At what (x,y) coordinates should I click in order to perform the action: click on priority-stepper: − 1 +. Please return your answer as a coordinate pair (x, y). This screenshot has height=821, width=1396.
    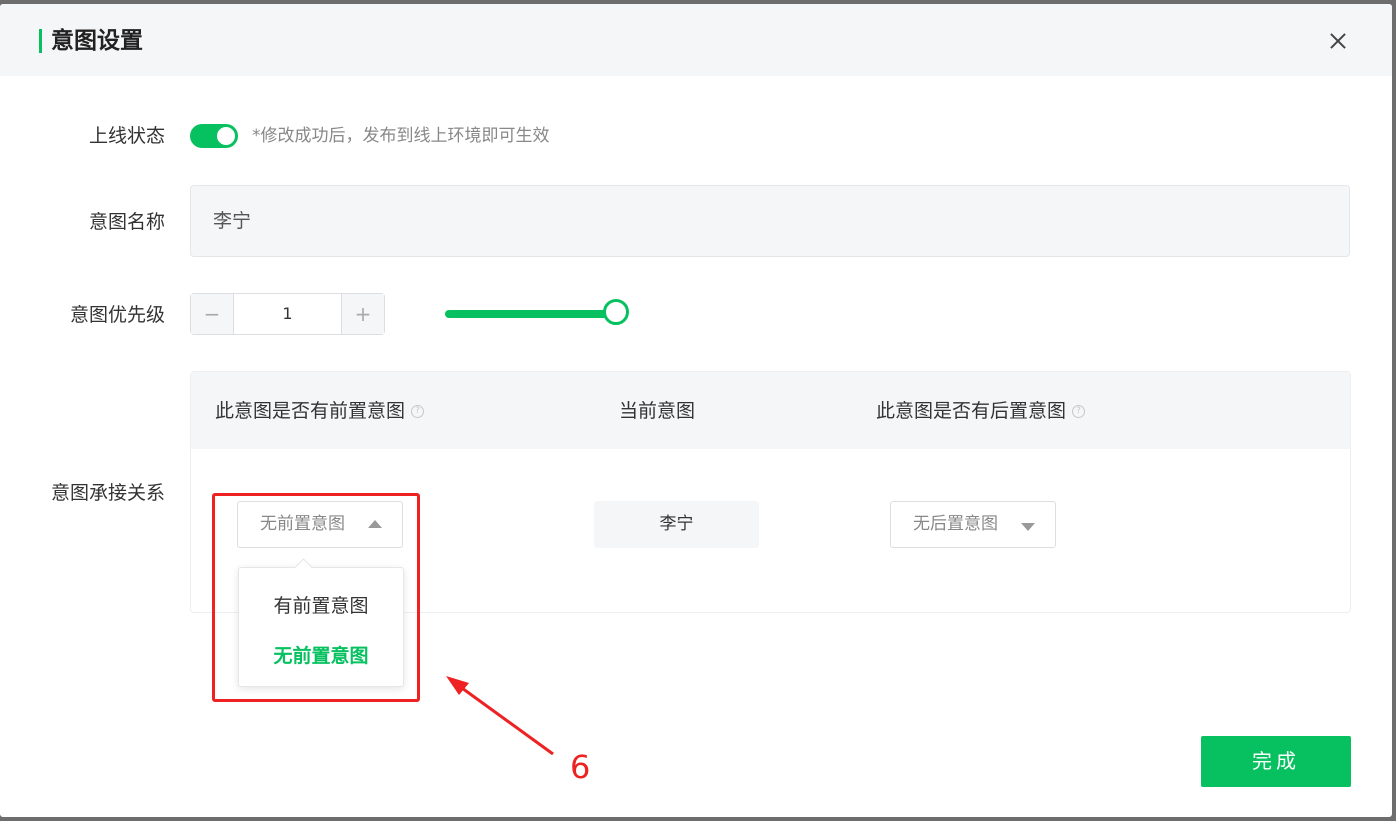
    Looking at the image, I should click on (287, 314).